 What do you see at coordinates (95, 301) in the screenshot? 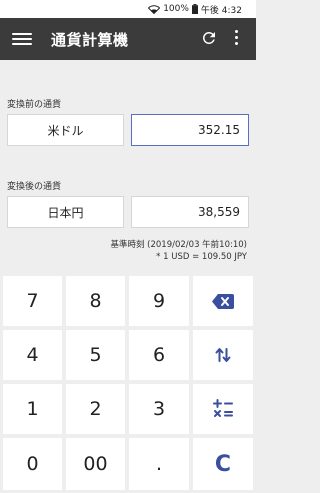
I see `key-8: 8` at bounding box center [95, 301].